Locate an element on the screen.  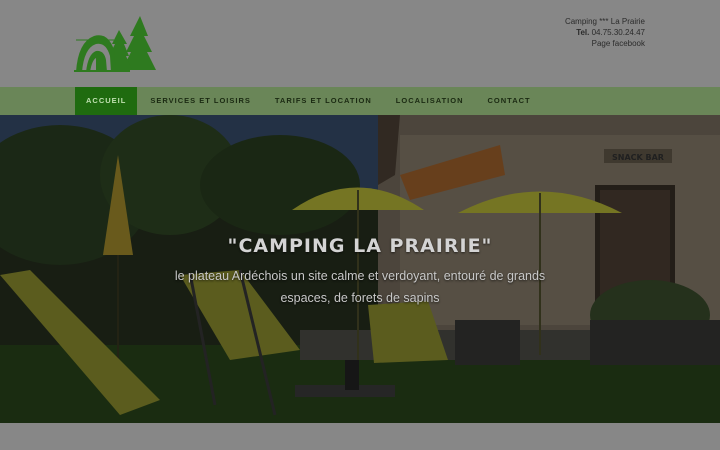
nav-item-localisation: LOCALISATION is located at coordinates (430, 101).